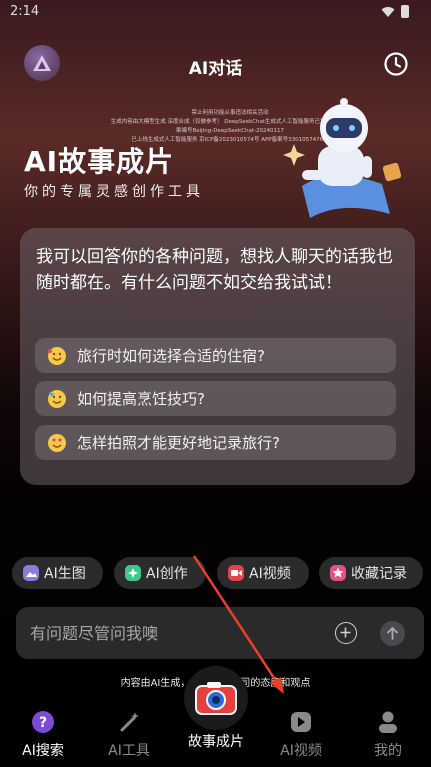 The height and width of the screenshot is (767, 431). I want to click on nav-label: AI工具, so click(129, 751).